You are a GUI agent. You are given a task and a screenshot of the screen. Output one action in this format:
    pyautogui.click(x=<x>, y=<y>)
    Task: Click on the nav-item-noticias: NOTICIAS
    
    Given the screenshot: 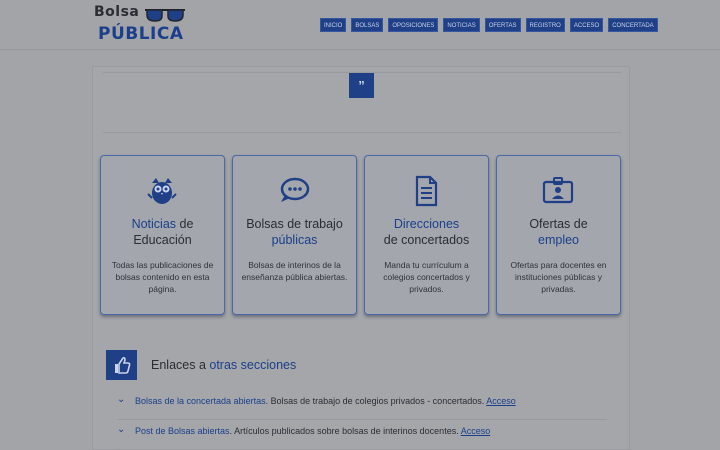 What is the action you would take?
    pyautogui.click(x=461, y=25)
    